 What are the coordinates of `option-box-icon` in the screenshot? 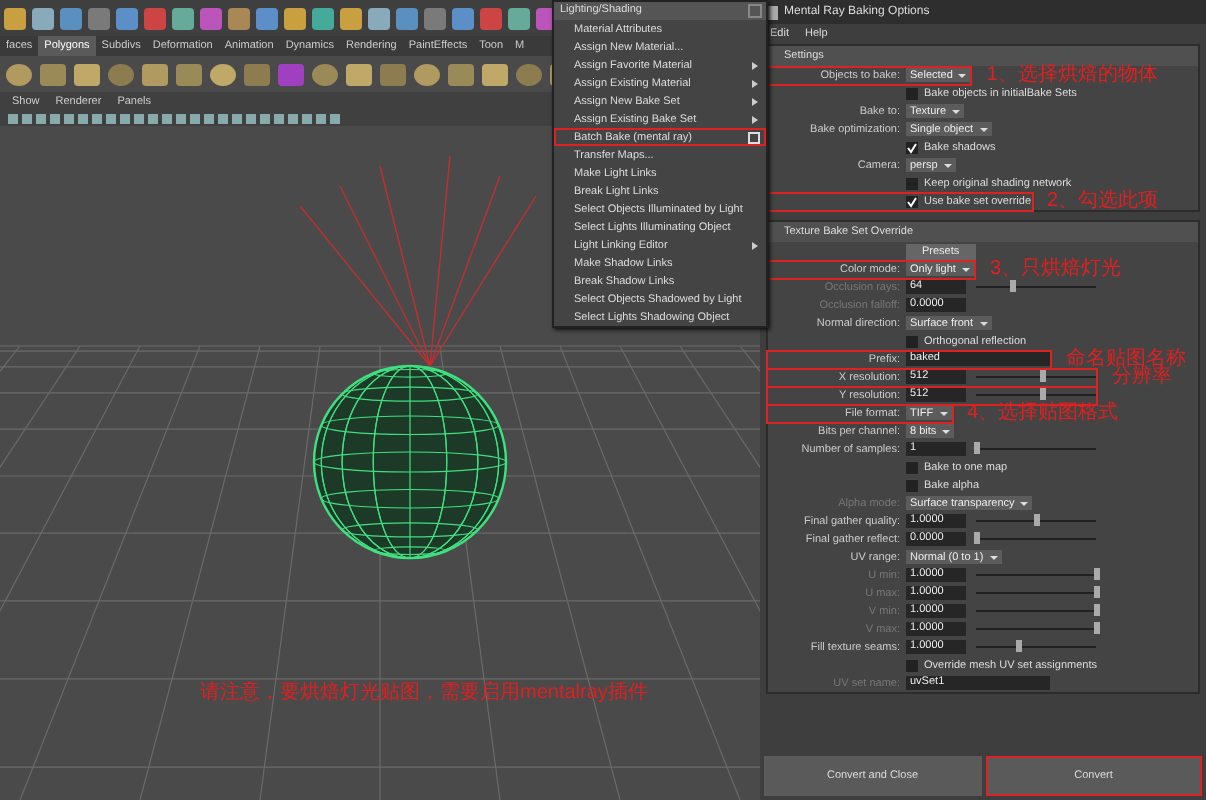 It's located at (754, 137).